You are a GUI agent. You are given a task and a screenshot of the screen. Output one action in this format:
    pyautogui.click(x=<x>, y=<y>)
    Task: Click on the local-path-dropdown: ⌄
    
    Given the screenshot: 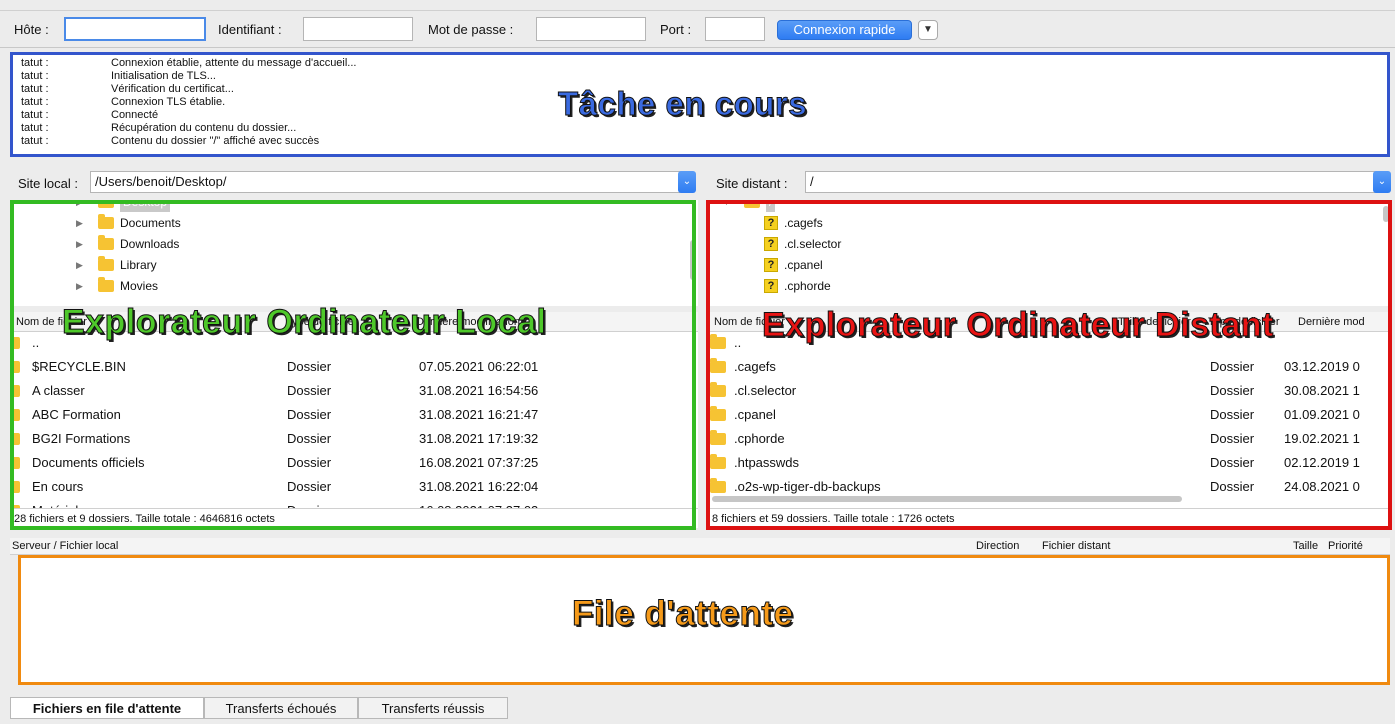 What is the action you would take?
    pyautogui.click(x=687, y=182)
    